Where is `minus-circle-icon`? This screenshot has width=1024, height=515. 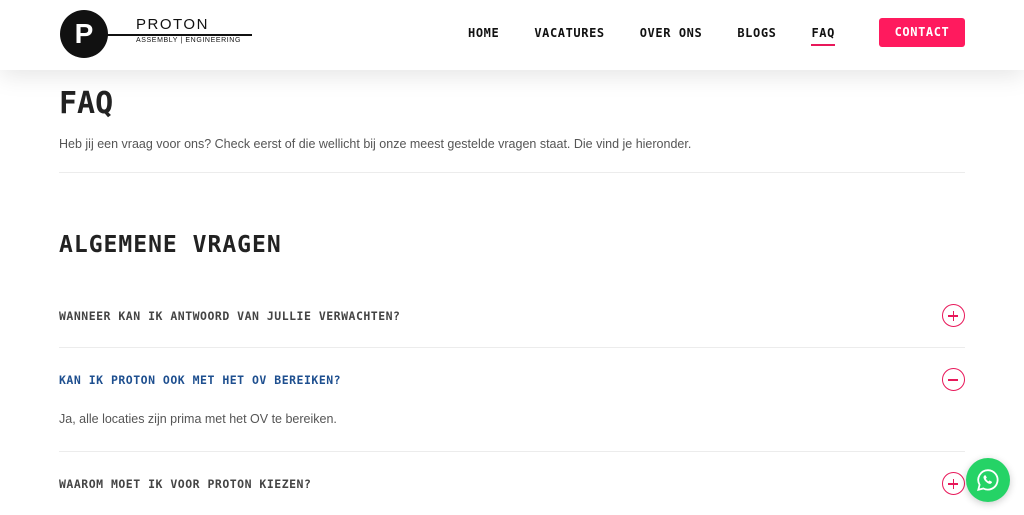
minus-circle-icon is located at coordinates (953, 379).